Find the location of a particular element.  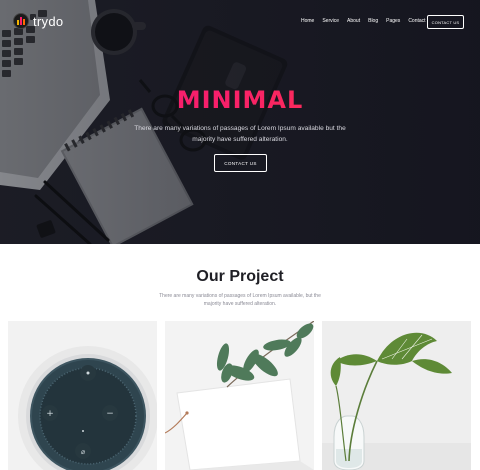

projects-title: Our Project is located at coordinates (240, 276).